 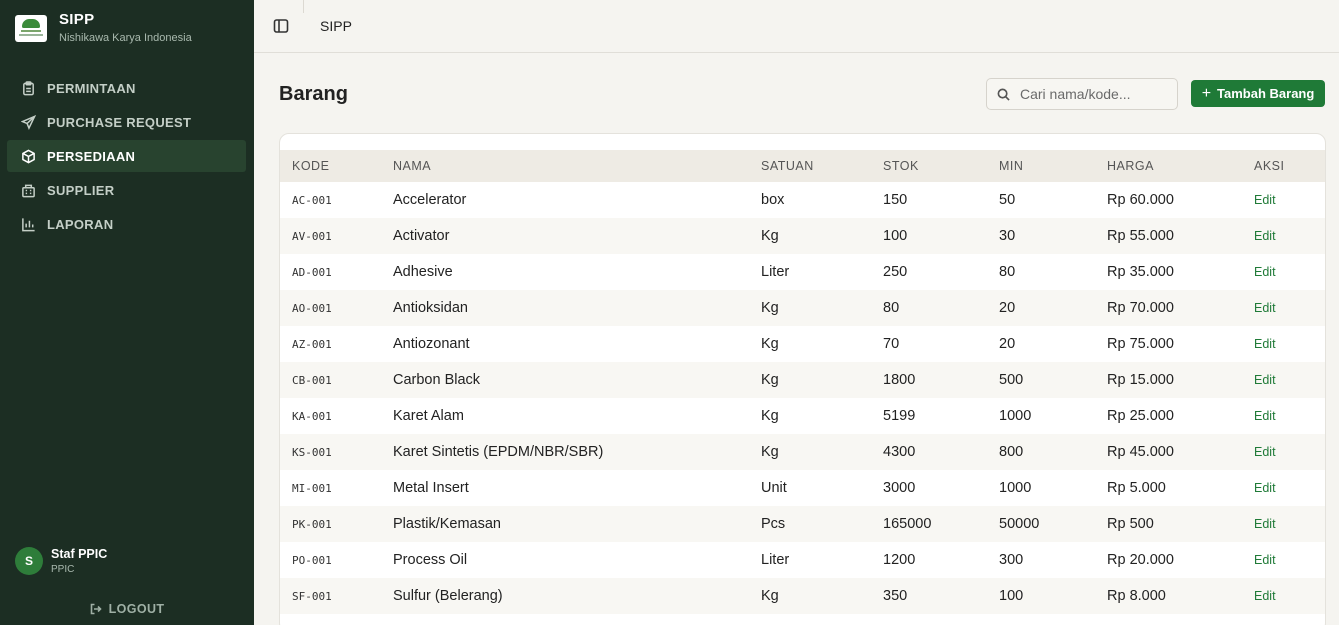 What do you see at coordinates (312, 416) in the screenshot?
I see `item-code: KA-001` at bounding box center [312, 416].